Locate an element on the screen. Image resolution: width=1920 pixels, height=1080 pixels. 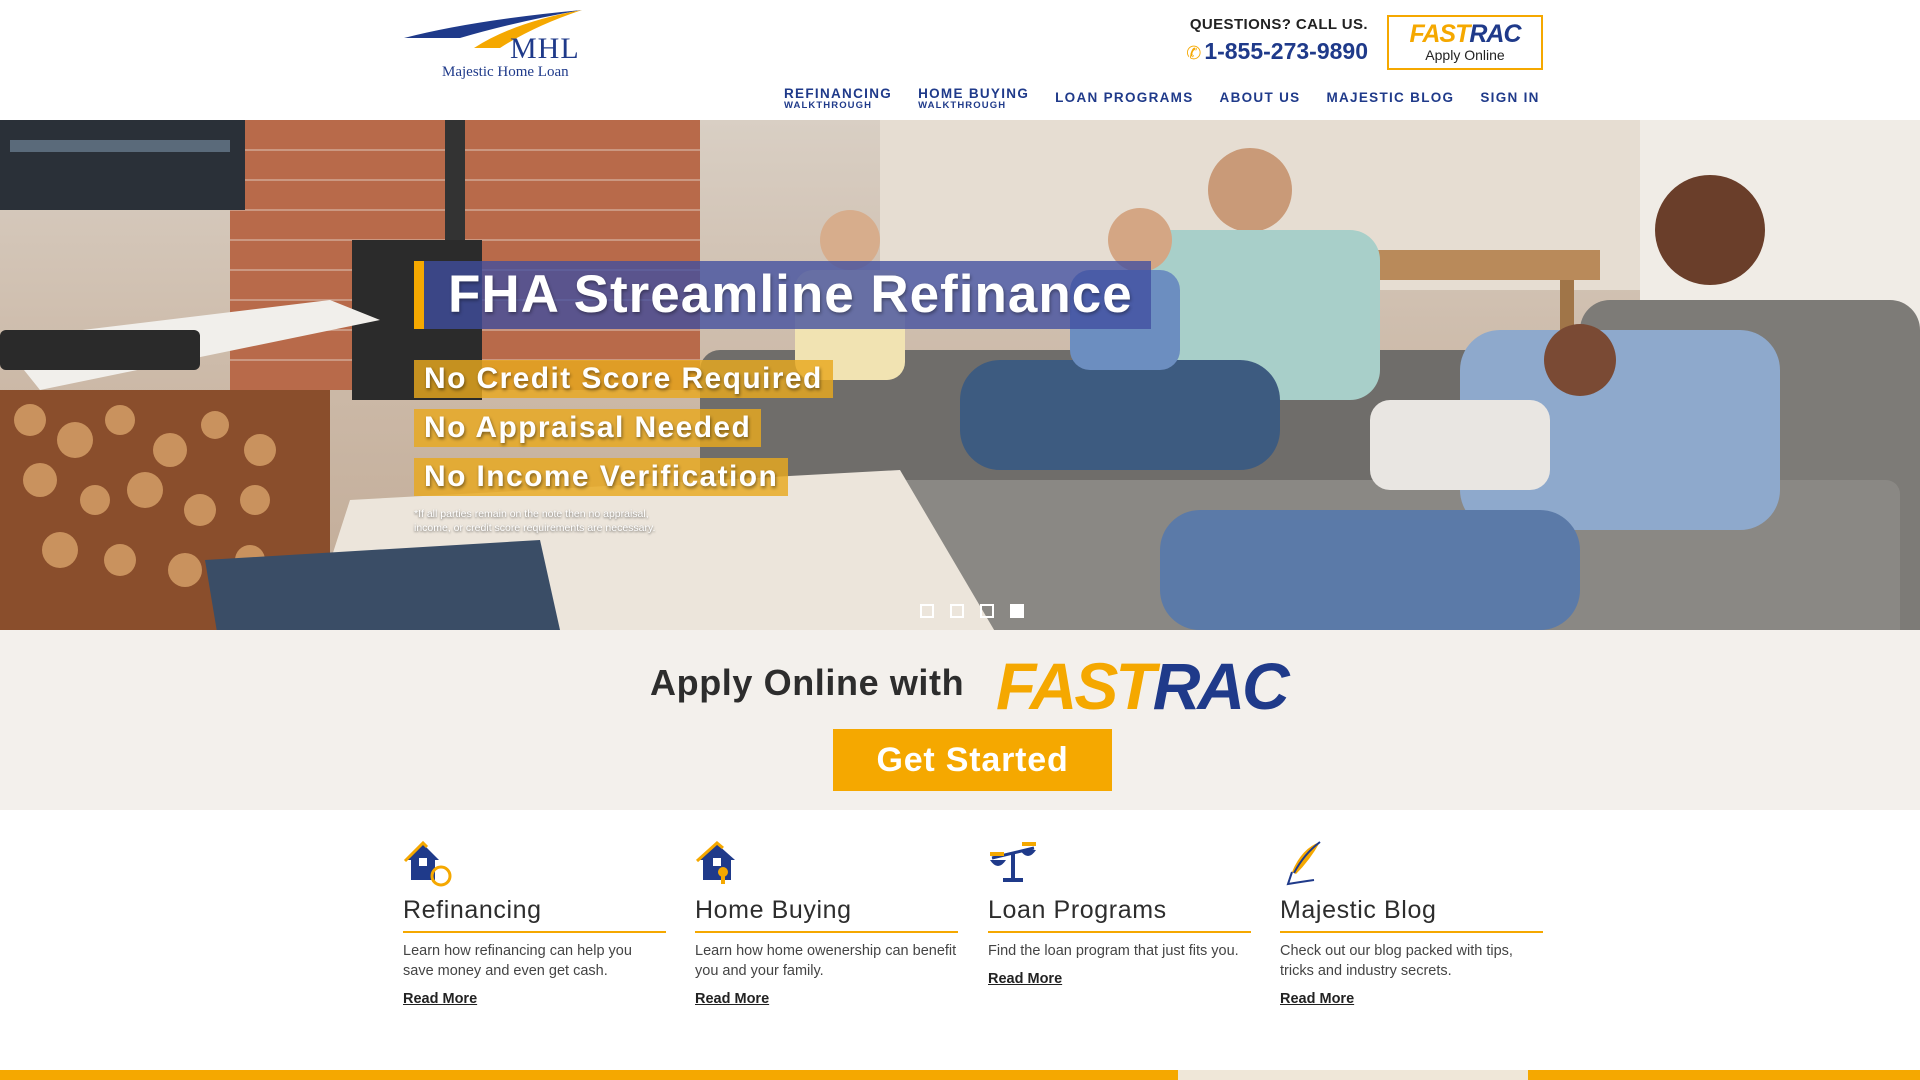
feature-title: Home Buying is located at coordinates (826, 914).